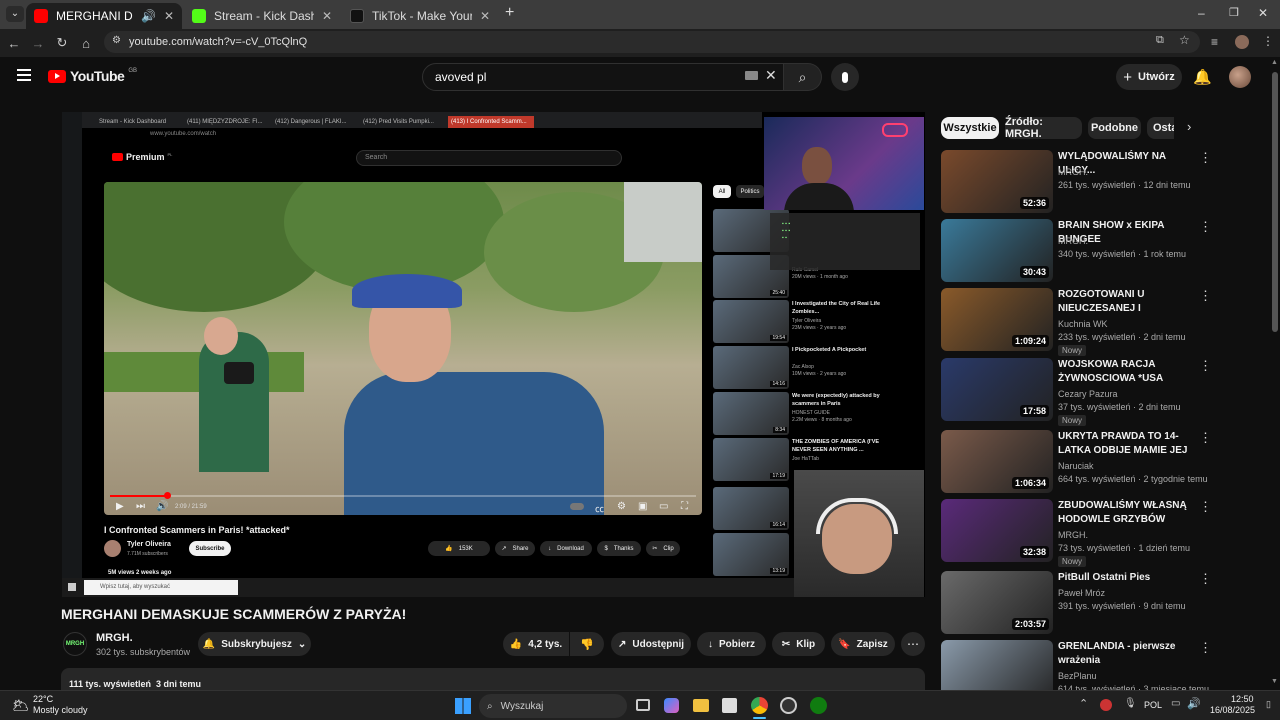 Image resolution: width=1280 pixels, height=720 pixels. I want to click on scroll-up-arrow-icon: ▲, so click(1274, 62).